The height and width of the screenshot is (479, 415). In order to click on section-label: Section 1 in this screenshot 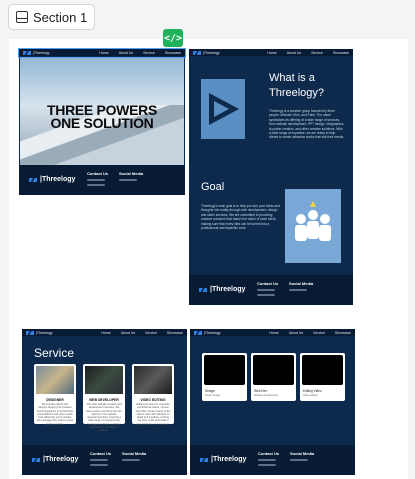, I will do `click(60, 17)`.